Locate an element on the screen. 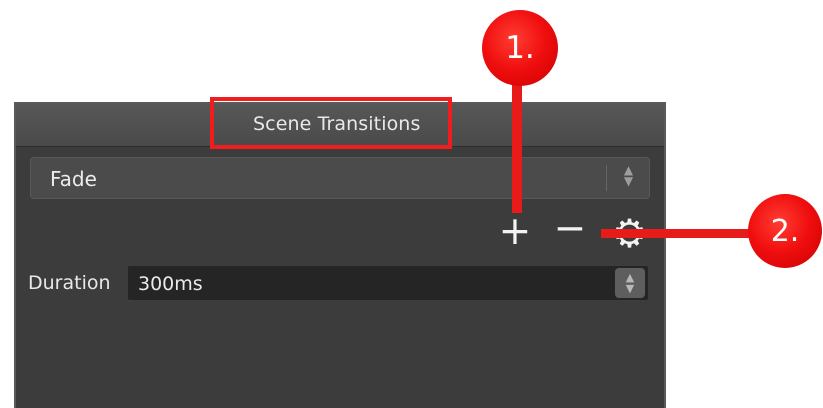  minus-icon: − is located at coordinates (570, 230).